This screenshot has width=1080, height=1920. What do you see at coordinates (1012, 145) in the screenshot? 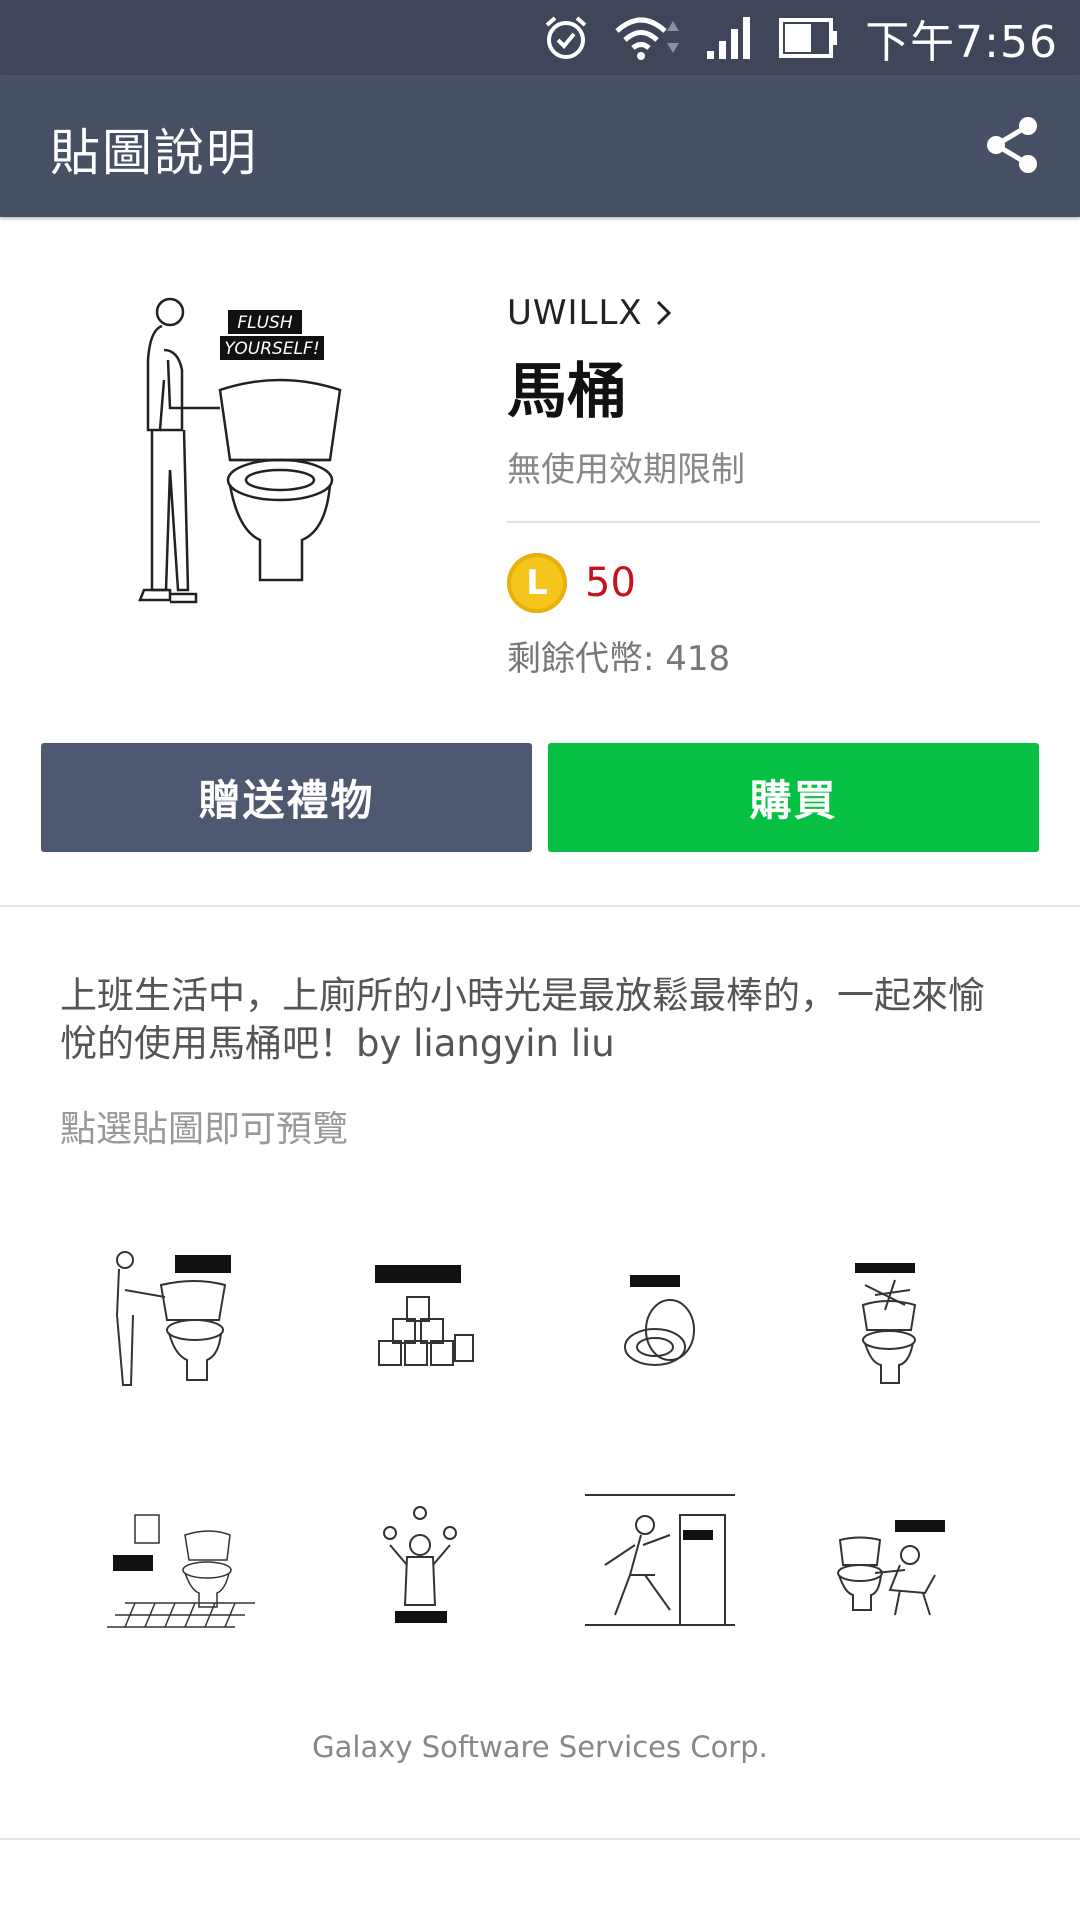
I see `share-icon` at bounding box center [1012, 145].